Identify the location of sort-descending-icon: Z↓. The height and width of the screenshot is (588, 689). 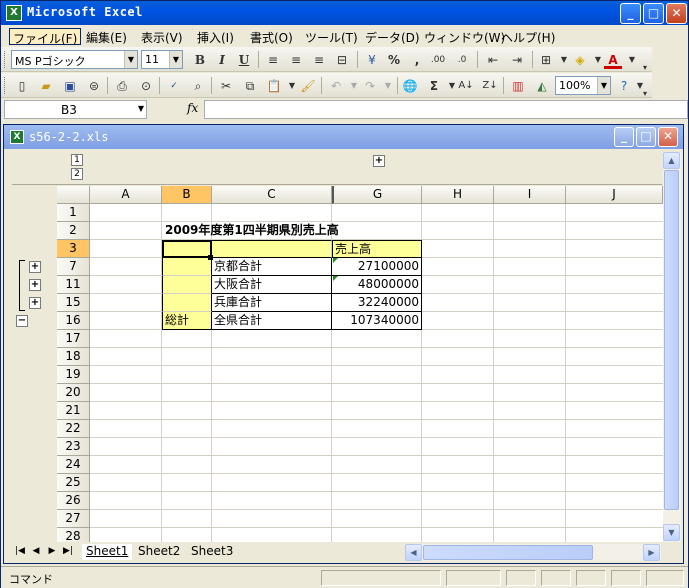
(490, 86).